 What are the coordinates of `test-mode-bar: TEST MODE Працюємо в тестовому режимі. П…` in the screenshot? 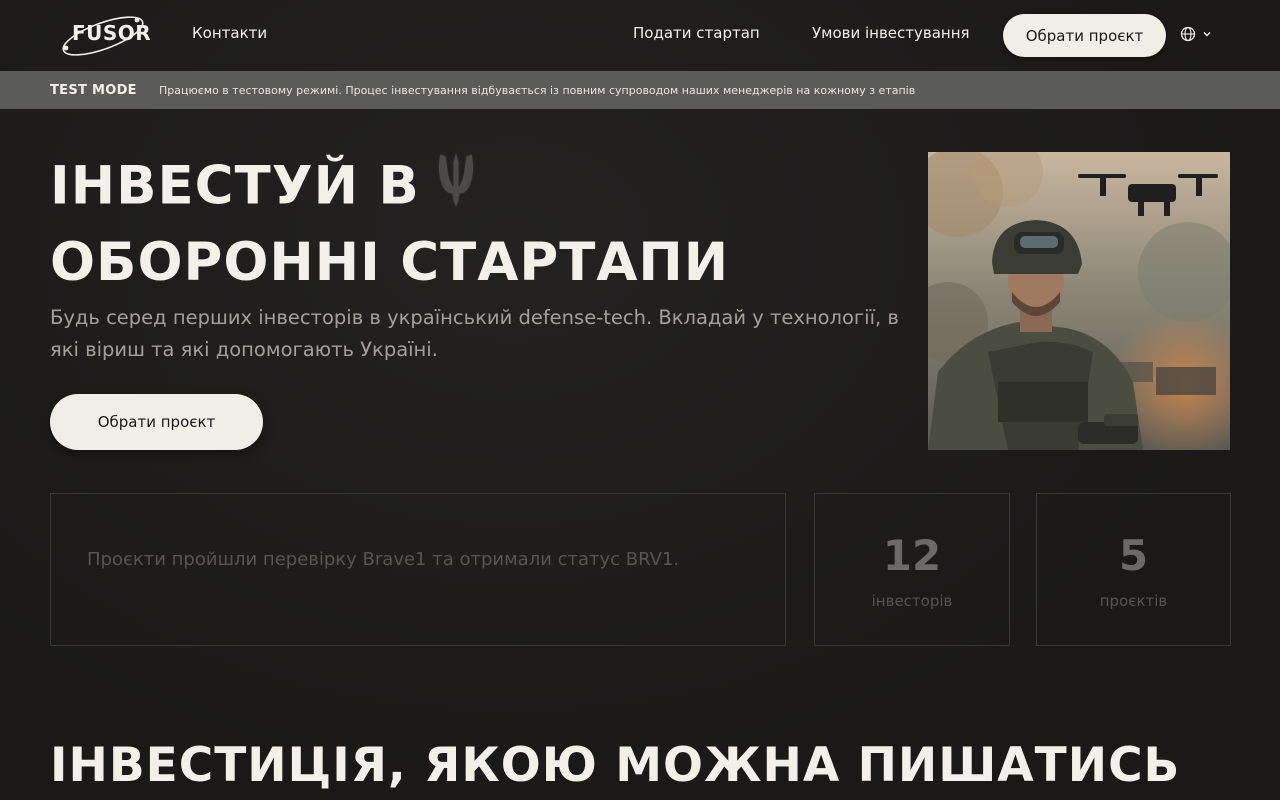 It's located at (640, 90).